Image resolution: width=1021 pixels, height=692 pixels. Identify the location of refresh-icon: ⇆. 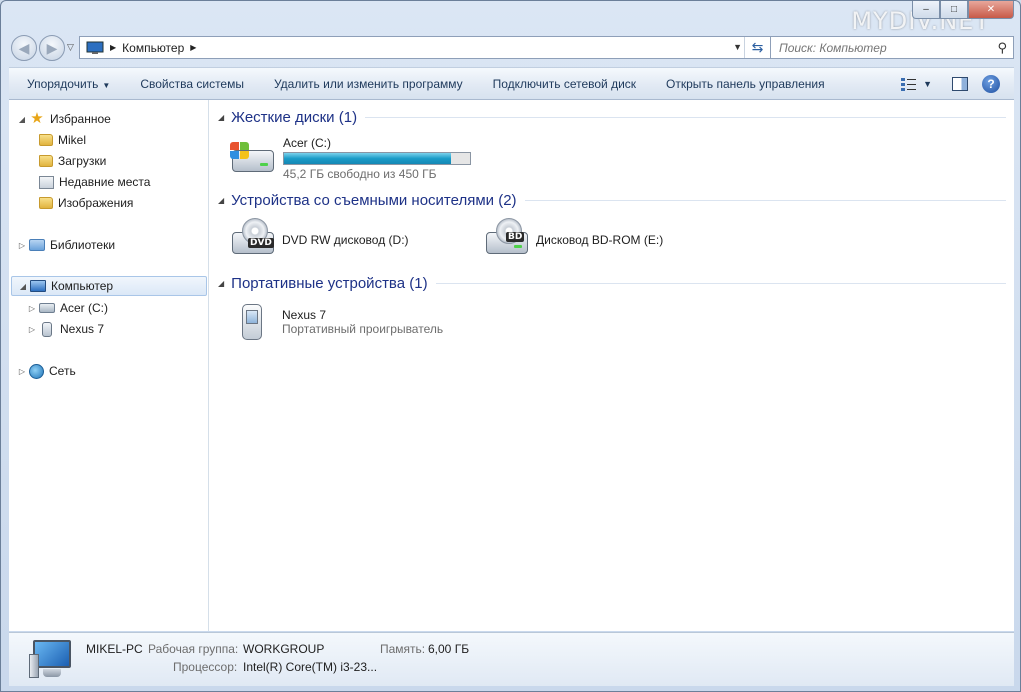
(757, 47).